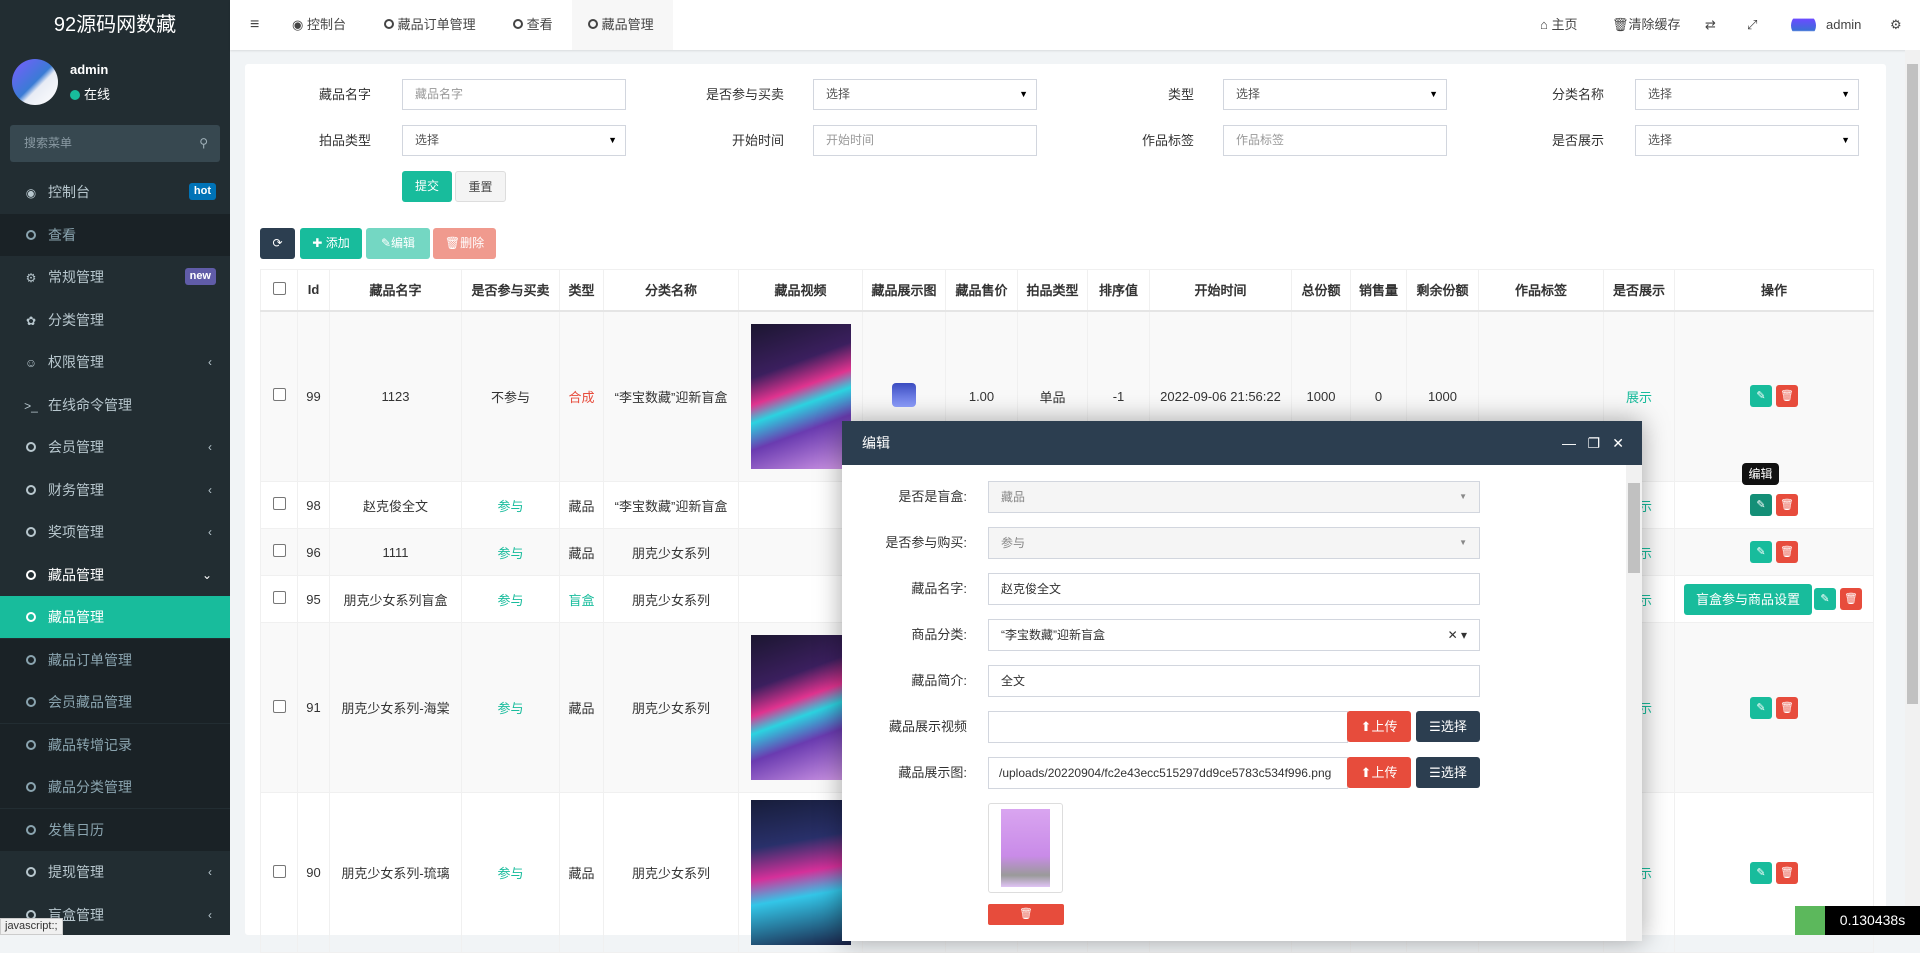 The width and height of the screenshot is (1920, 953). Describe the element at coordinates (115, 277) in the screenshot. I see `sidebar-item: ⚙ 常规管理 new` at that location.